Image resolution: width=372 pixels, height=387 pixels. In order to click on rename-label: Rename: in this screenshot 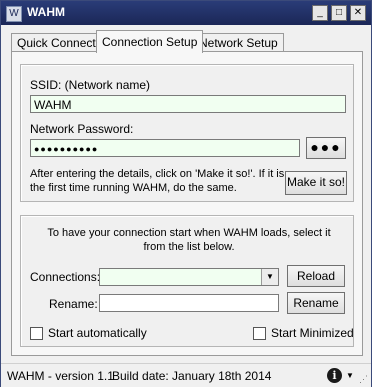, I will do `click(73, 304)`.